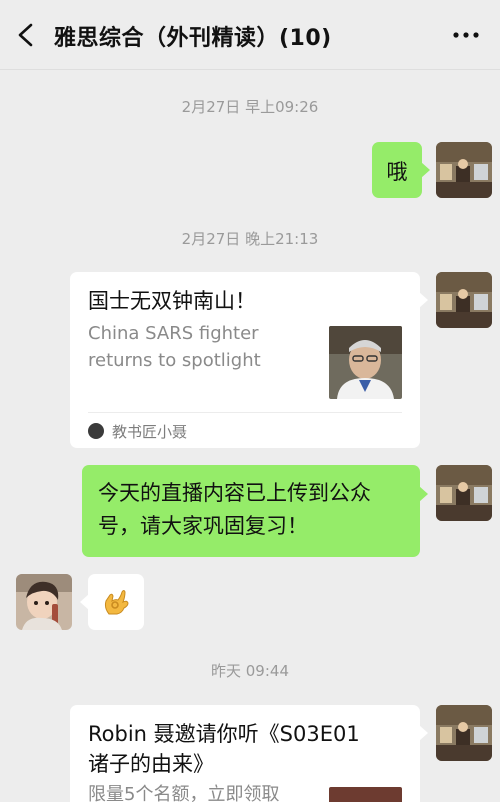 This screenshot has height=802, width=500. I want to click on avatar-other, so click(44, 602).